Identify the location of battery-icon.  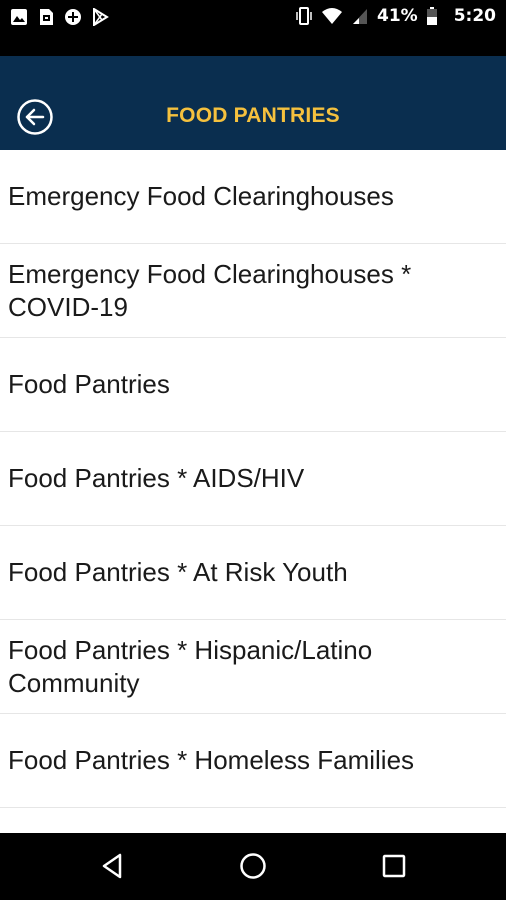
(432, 16).